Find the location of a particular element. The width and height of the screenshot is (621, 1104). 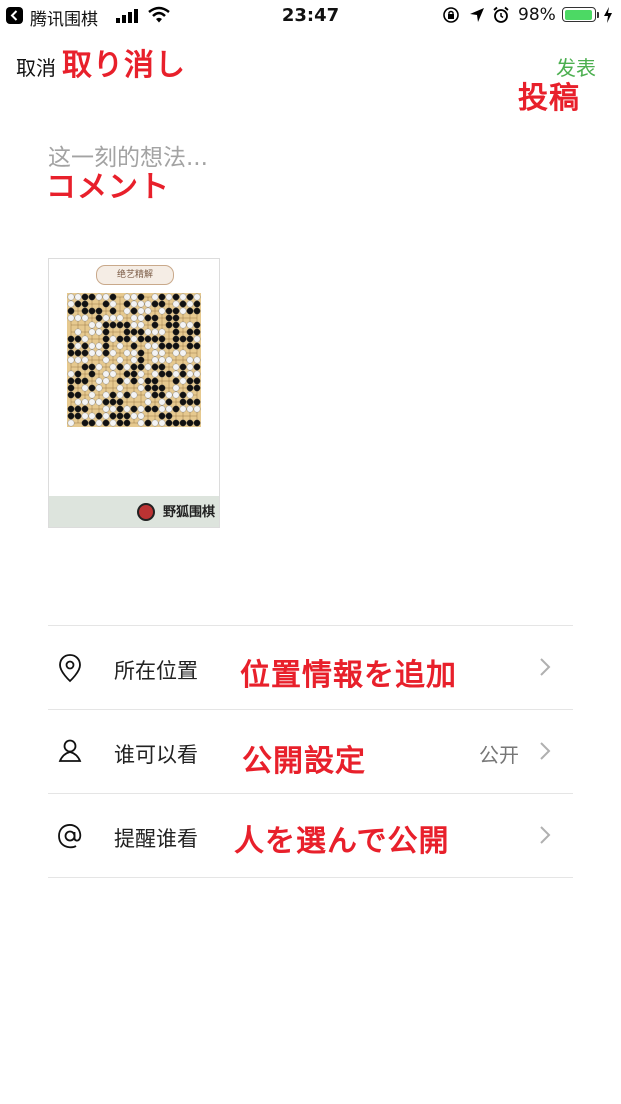

battery-icon is located at coordinates (579, 14).